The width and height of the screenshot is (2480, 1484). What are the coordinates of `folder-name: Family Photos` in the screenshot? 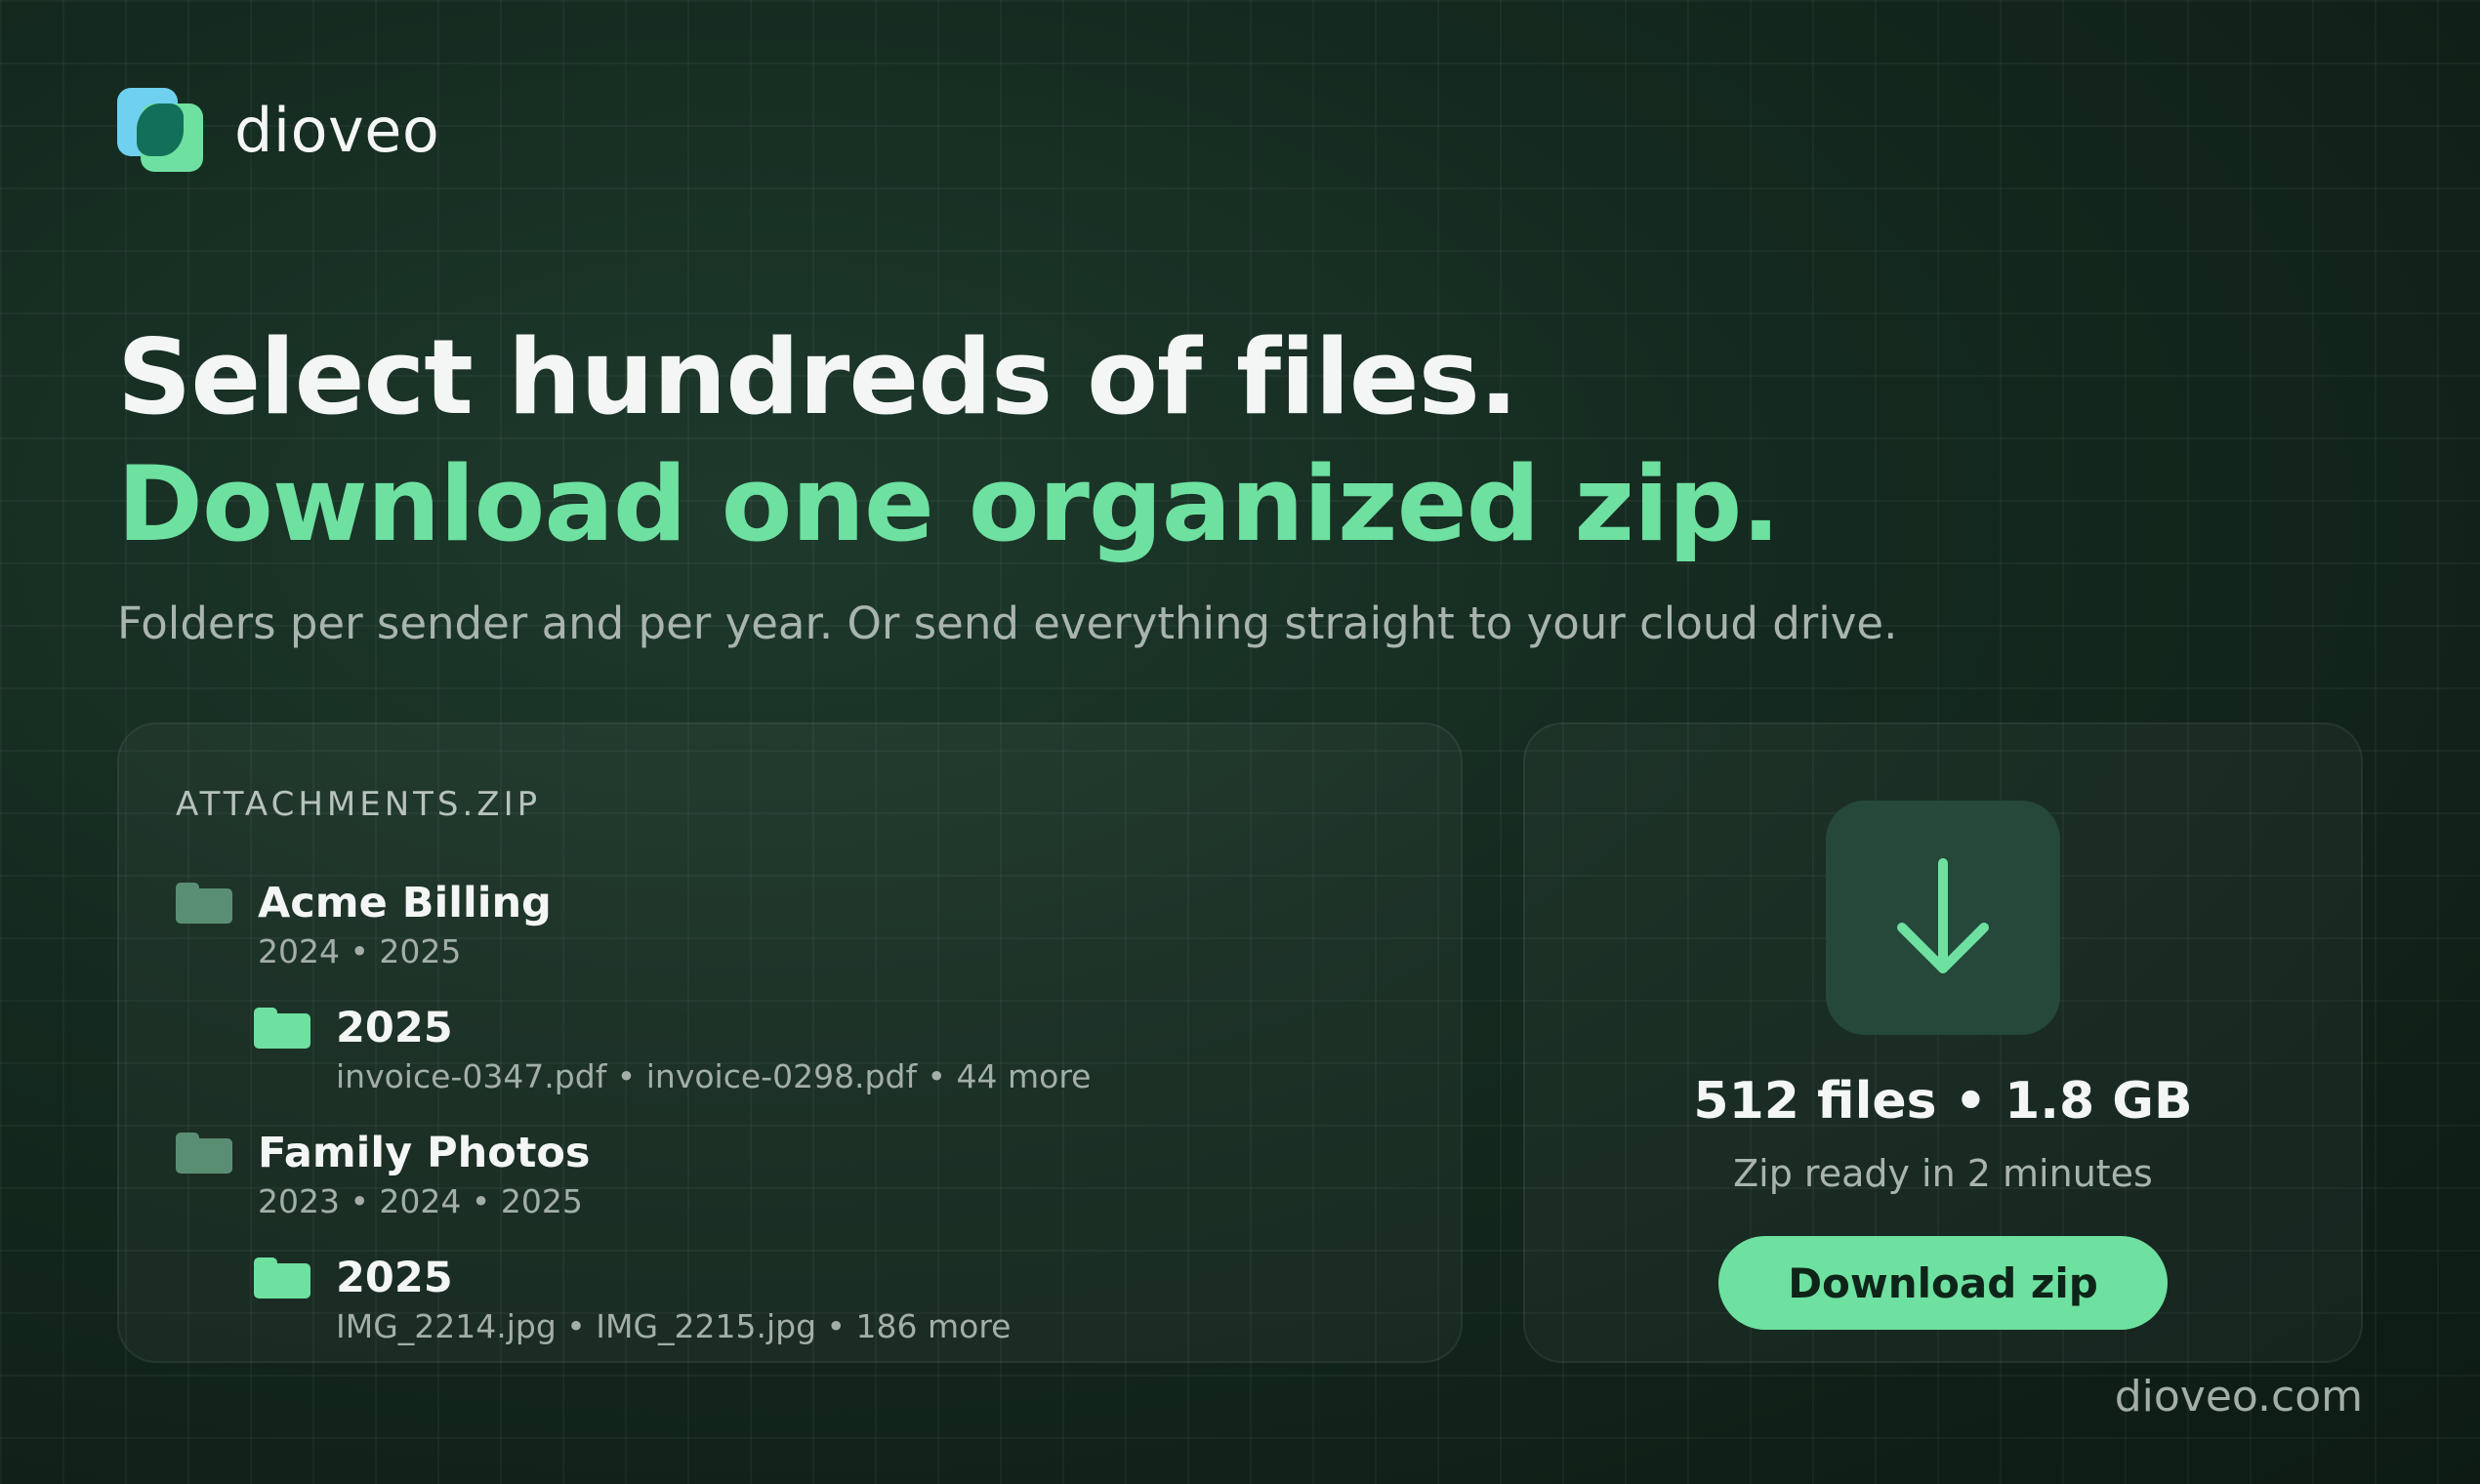 It's located at (424, 1153).